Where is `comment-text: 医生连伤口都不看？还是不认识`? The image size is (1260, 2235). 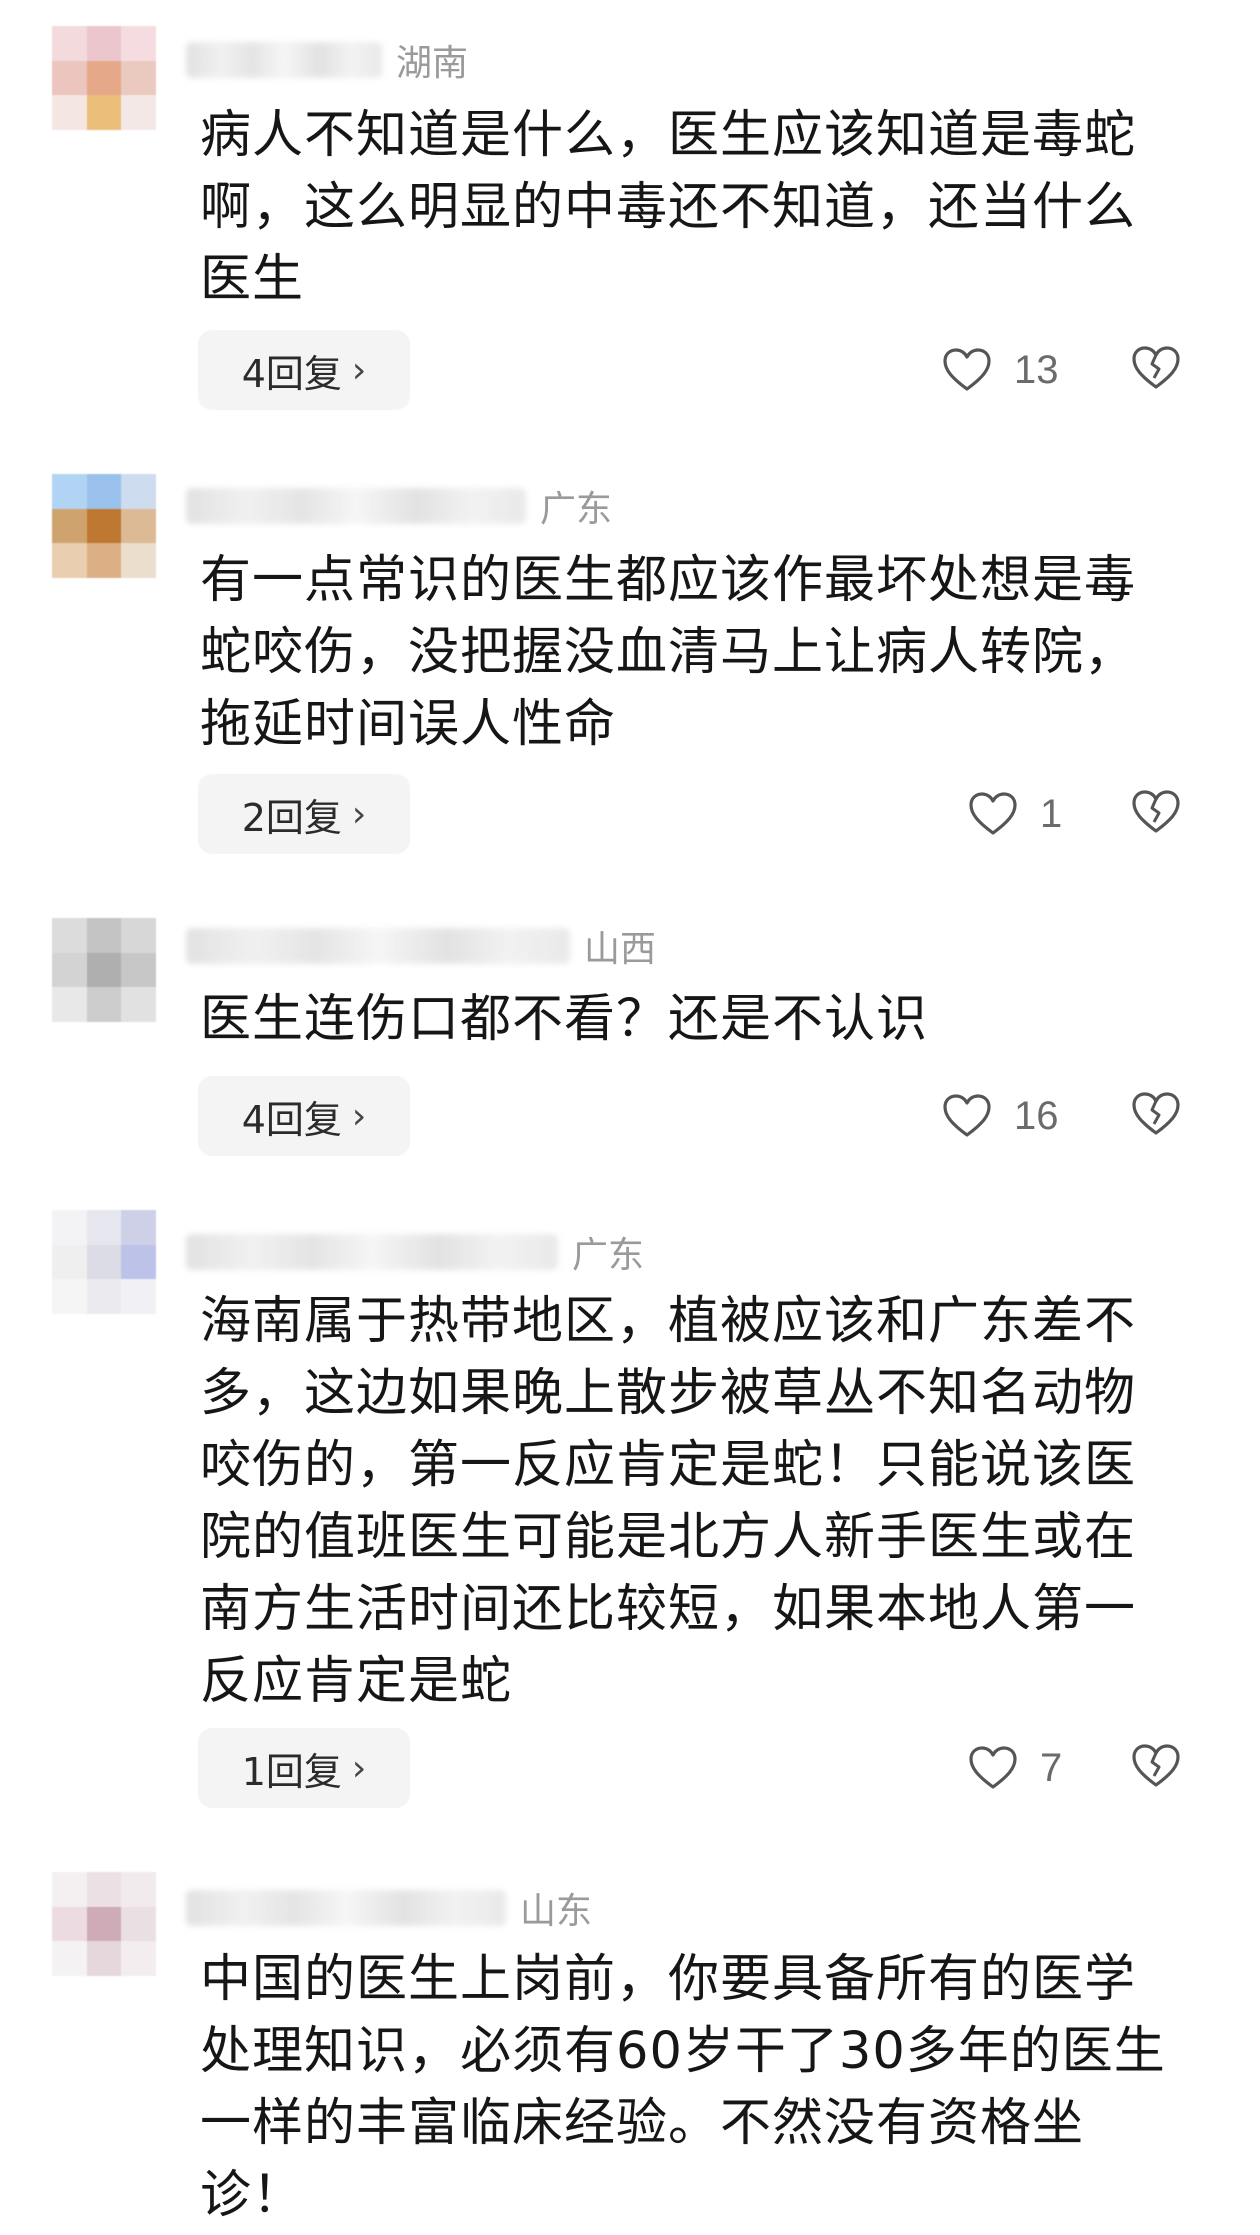
comment-text: 医生连伤口都不看？还是不认识 is located at coordinates (564, 1019).